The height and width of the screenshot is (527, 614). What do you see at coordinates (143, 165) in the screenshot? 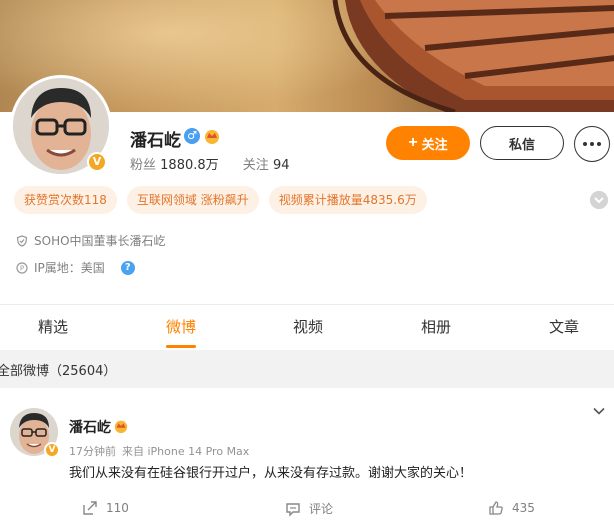
I see `fans-label: 粉丝` at bounding box center [143, 165].